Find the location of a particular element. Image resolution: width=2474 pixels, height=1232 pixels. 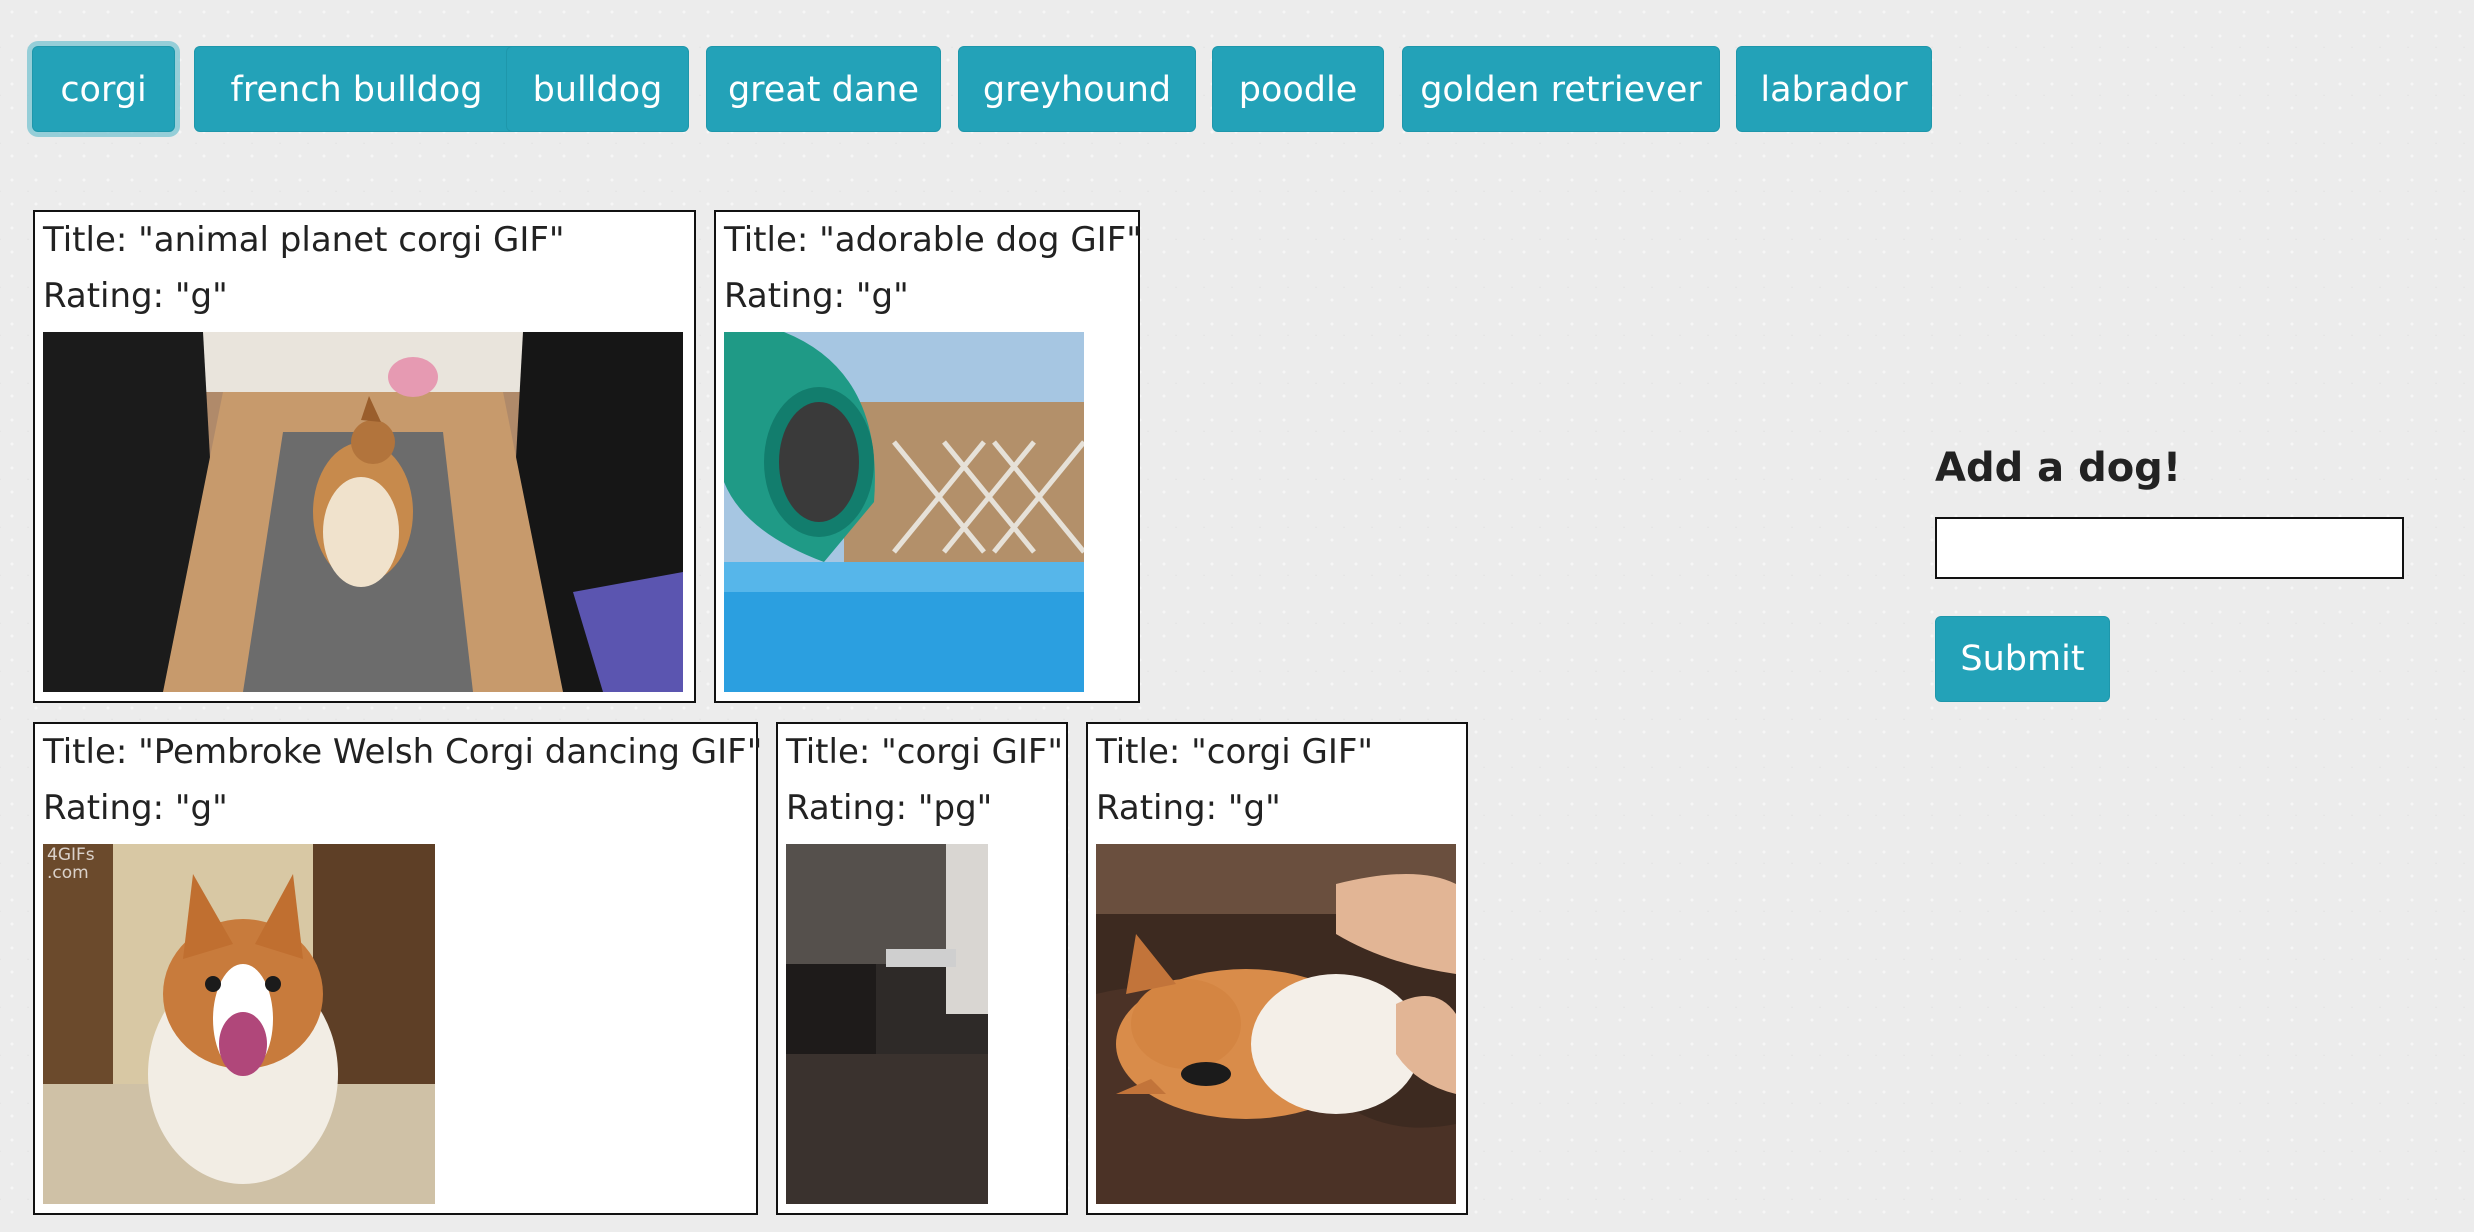

gif-card: Title: "corgi GIF" Rating: "g" is located at coordinates (1277, 968).